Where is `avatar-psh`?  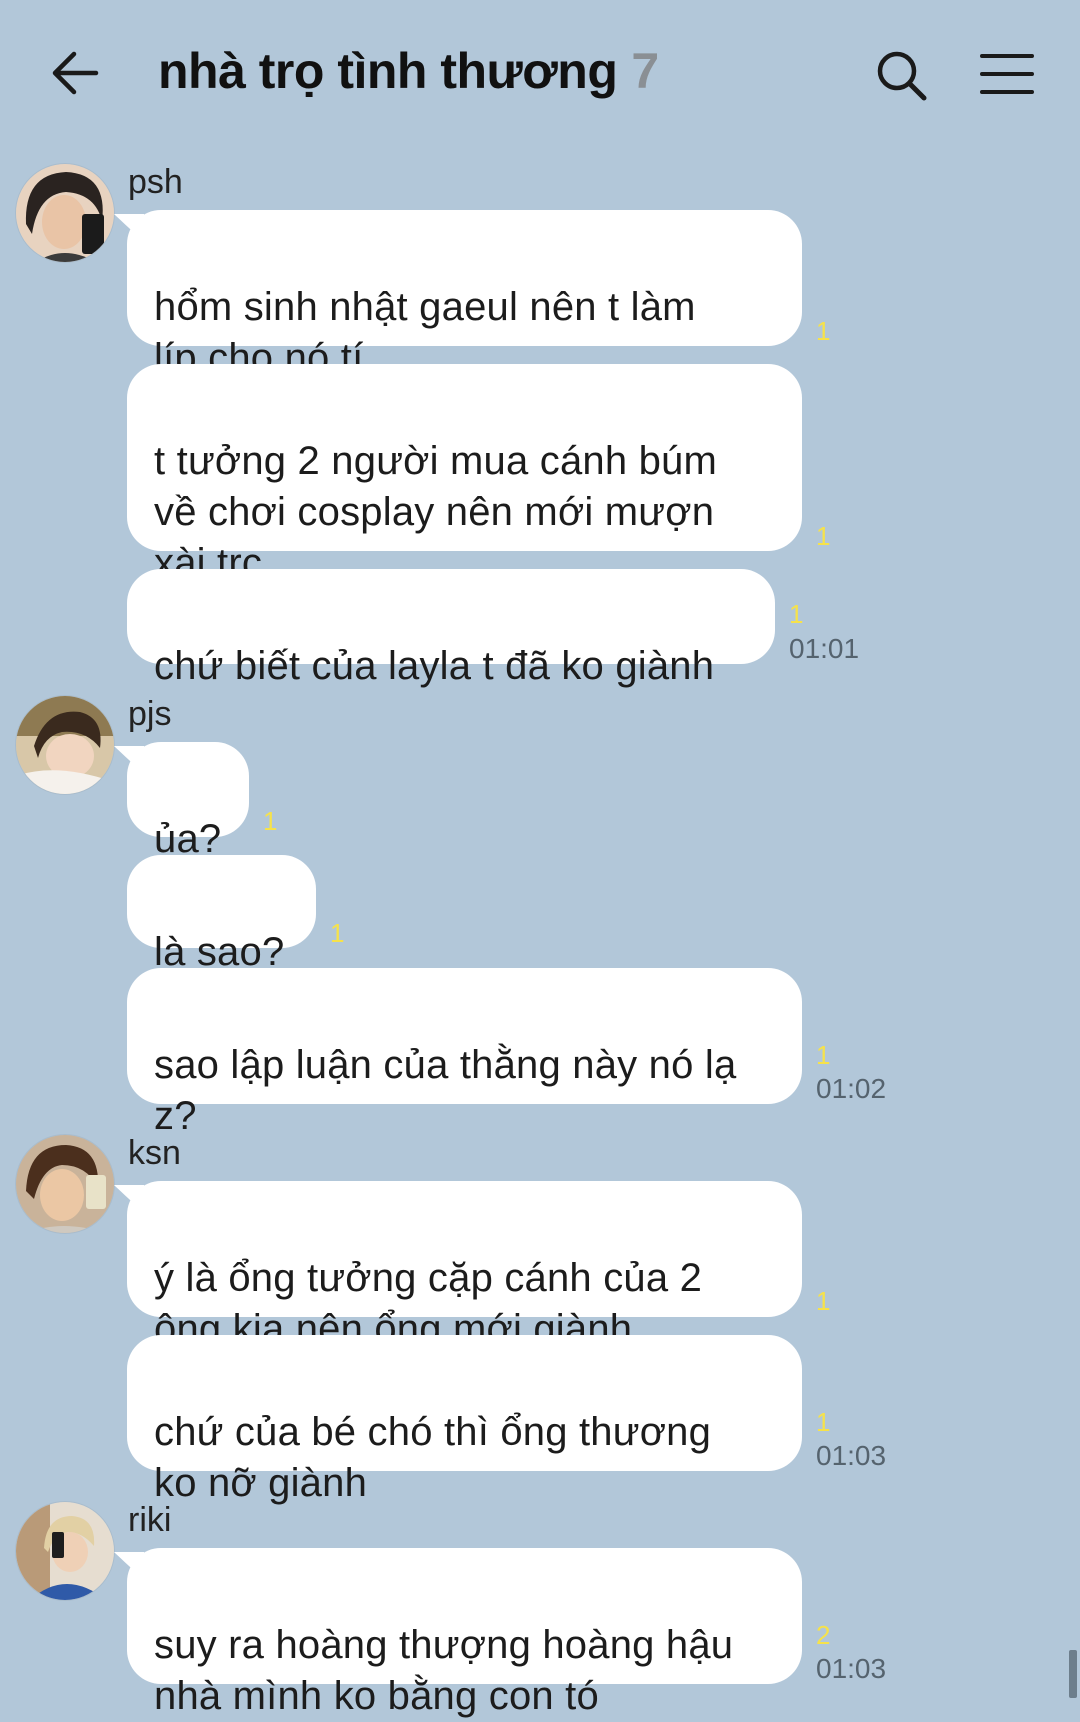 avatar-psh is located at coordinates (65, 213).